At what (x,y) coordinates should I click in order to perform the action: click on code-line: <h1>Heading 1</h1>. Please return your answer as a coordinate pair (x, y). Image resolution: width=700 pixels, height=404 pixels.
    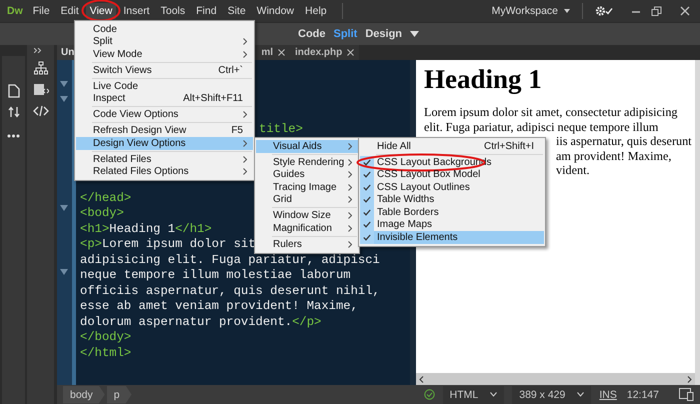
    Looking at the image, I should click on (146, 229).